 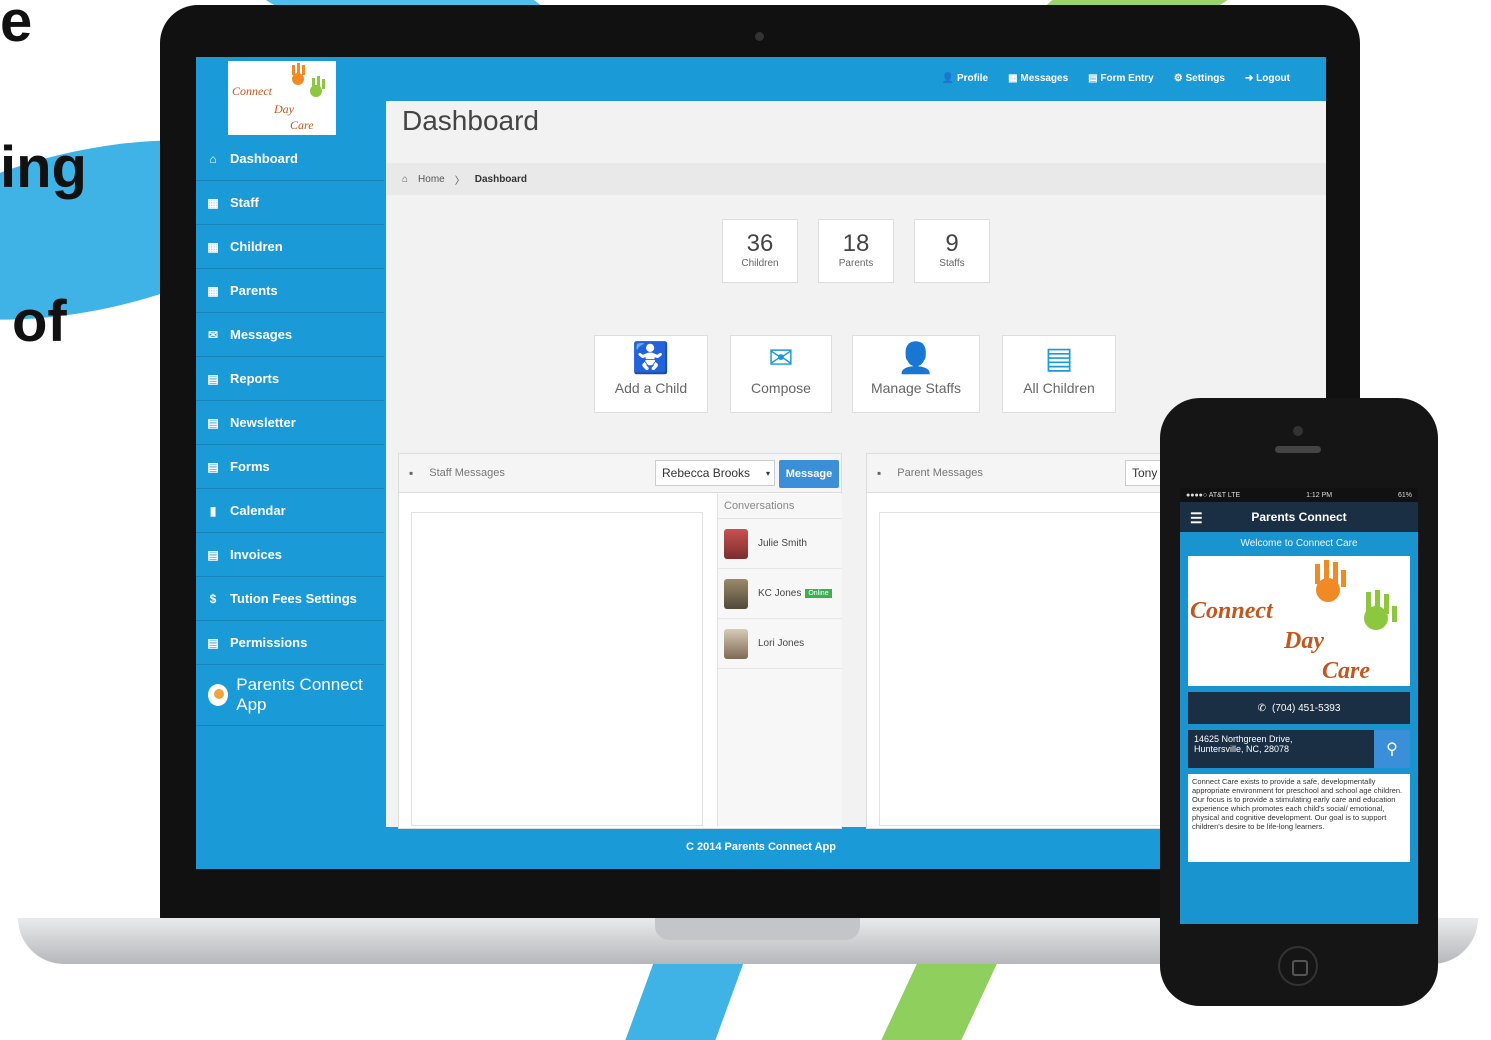 I want to click on compose-button: ✉ Compose, so click(x=781, y=374).